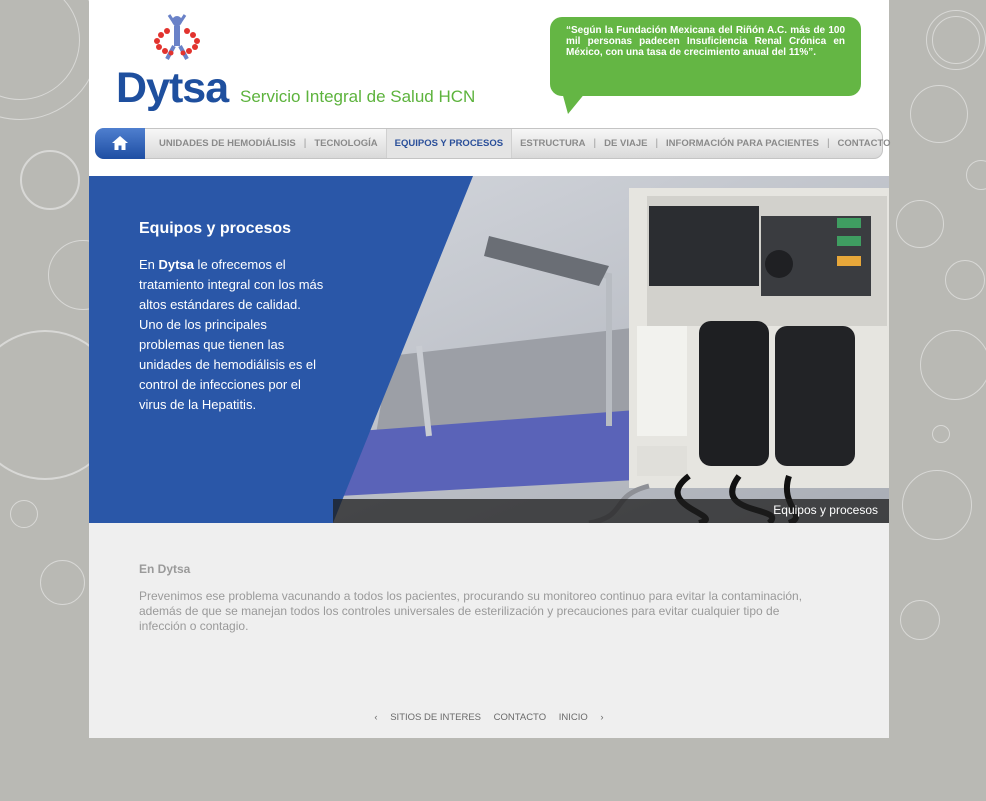 The width and height of the screenshot is (986, 801). I want to click on hero-title: Equipos y procesos, so click(215, 228).